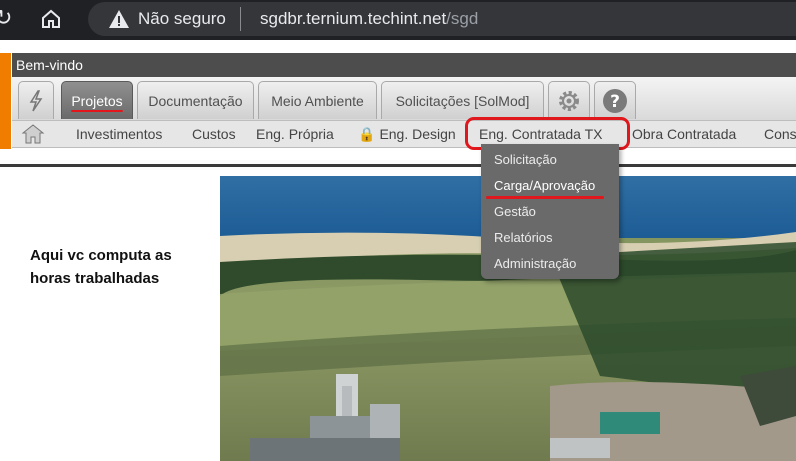 The image size is (796, 461). Describe the element at coordinates (523, 238) in the screenshot. I see `dropdown-item-relatorios: Relatórios` at that location.